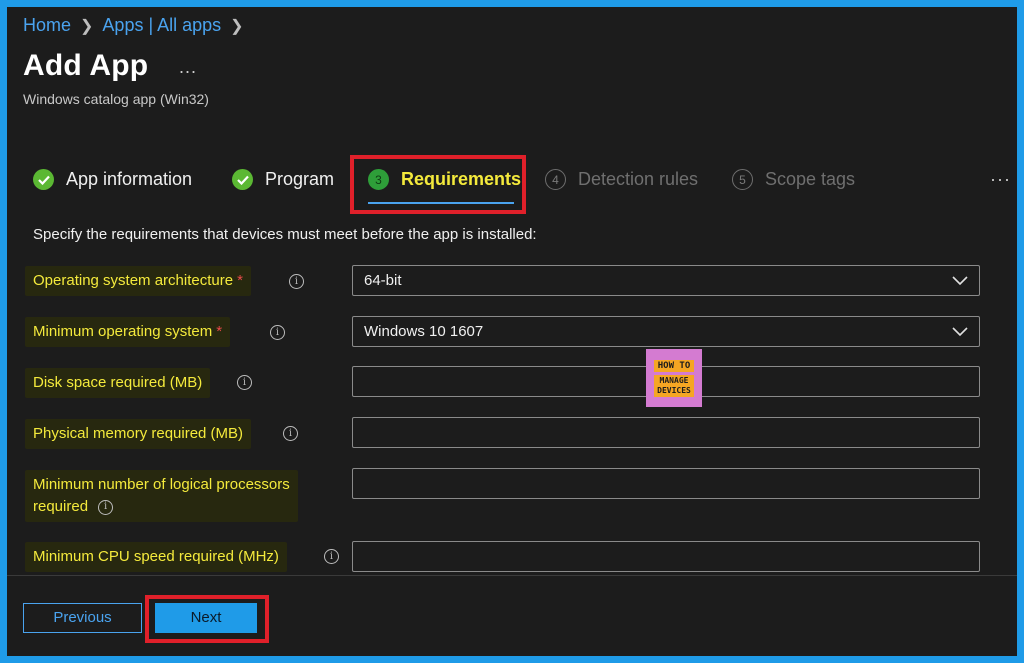 This screenshot has width=1024, height=663. I want to click on step-number-badge: 4, so click(555, 179).